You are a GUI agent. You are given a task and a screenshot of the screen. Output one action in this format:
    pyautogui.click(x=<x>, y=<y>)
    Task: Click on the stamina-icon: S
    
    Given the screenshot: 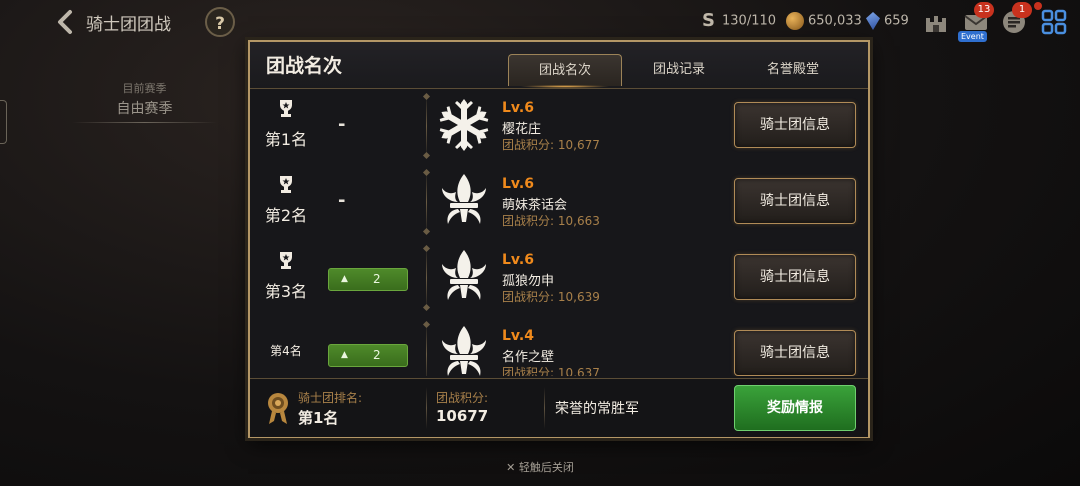 What is the action you would take?
    pyautogui.click(x=708, y=20)
    